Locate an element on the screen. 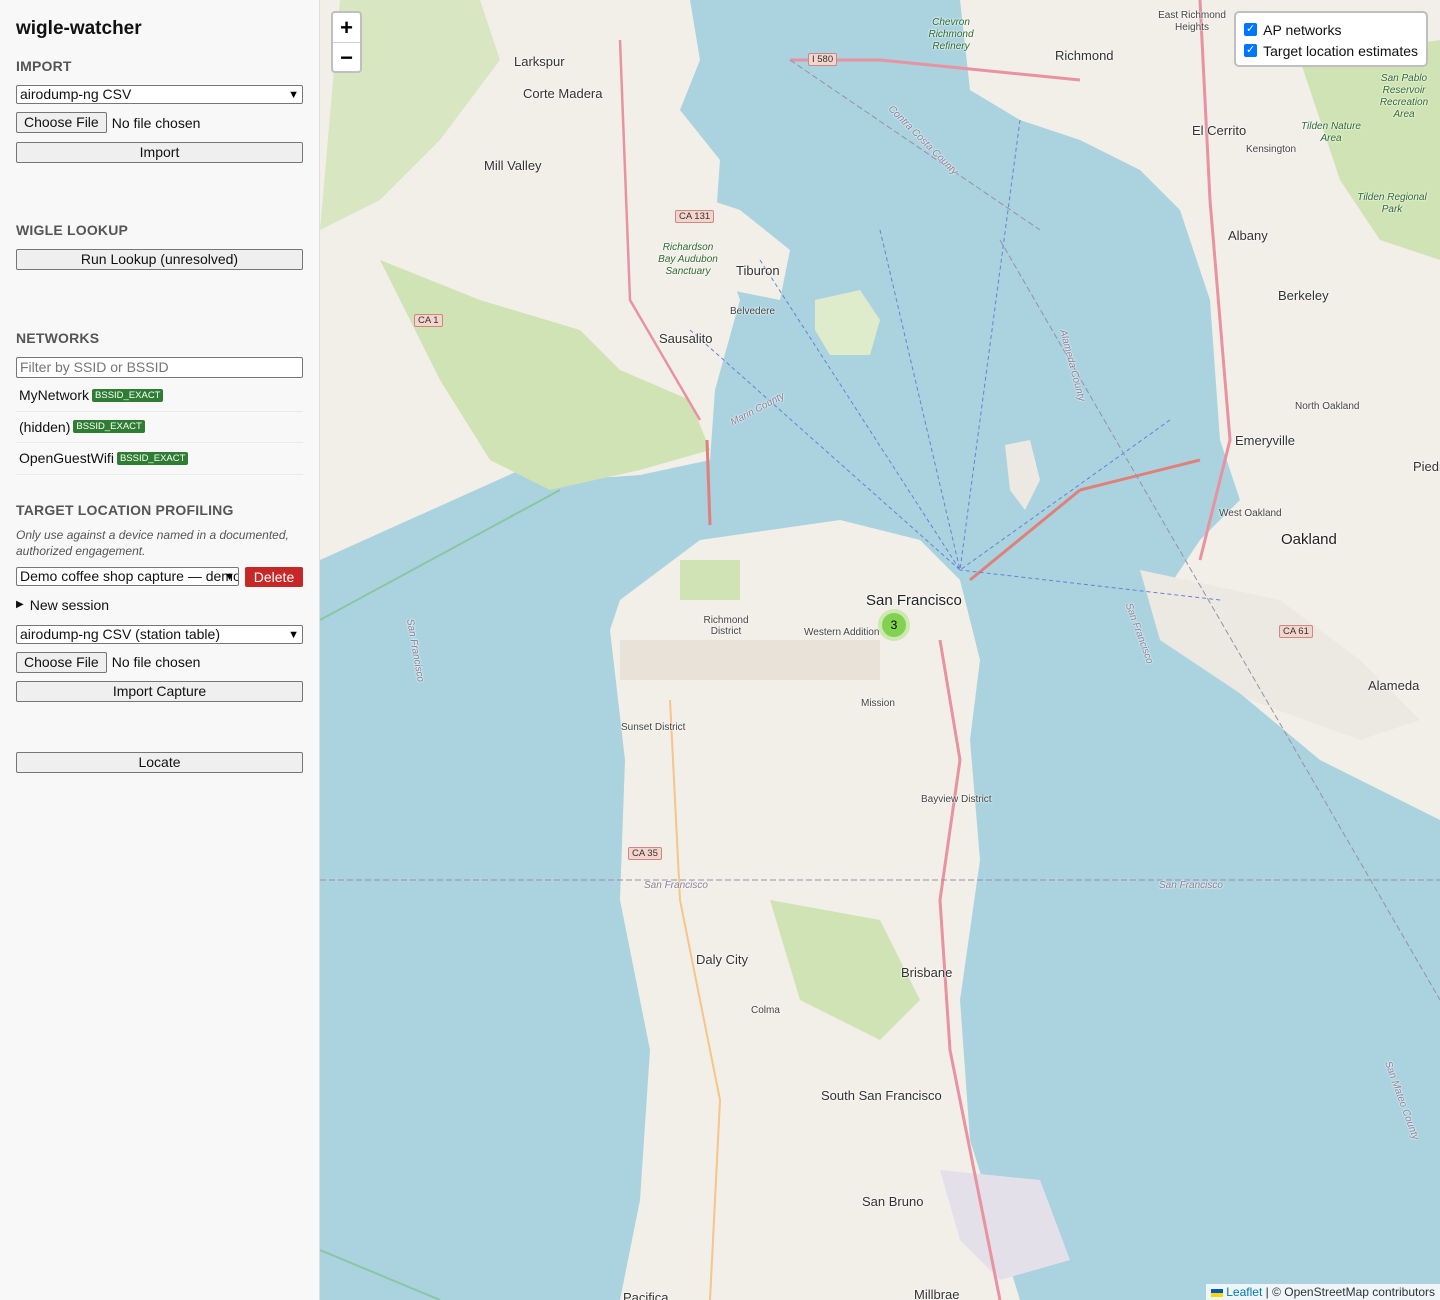 This screenshot has height=1300, width=1440. place-label: Colma is located at coordinates (765, 1010).